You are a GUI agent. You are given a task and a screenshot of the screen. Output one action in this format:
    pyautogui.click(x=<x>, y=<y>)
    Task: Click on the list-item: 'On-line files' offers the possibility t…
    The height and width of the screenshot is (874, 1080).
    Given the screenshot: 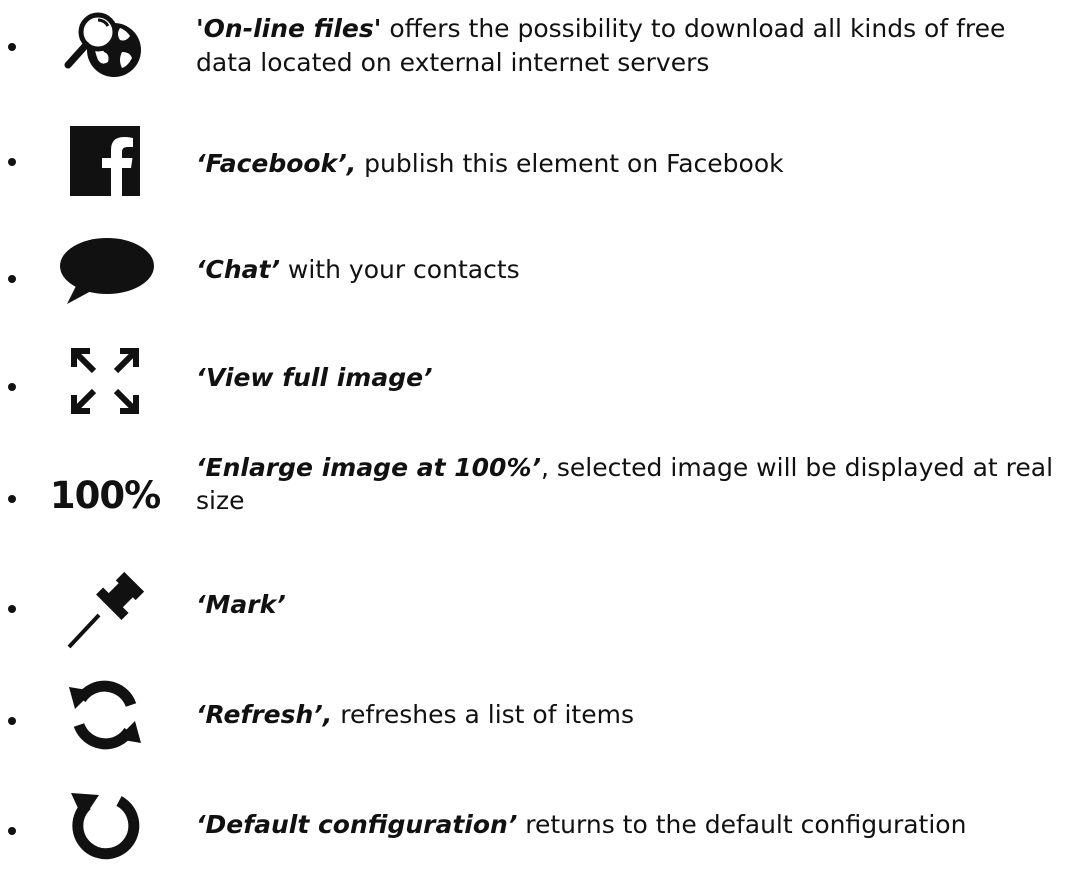 What is the action you would take?
    pyautogui.click(x=540, y=50)
    